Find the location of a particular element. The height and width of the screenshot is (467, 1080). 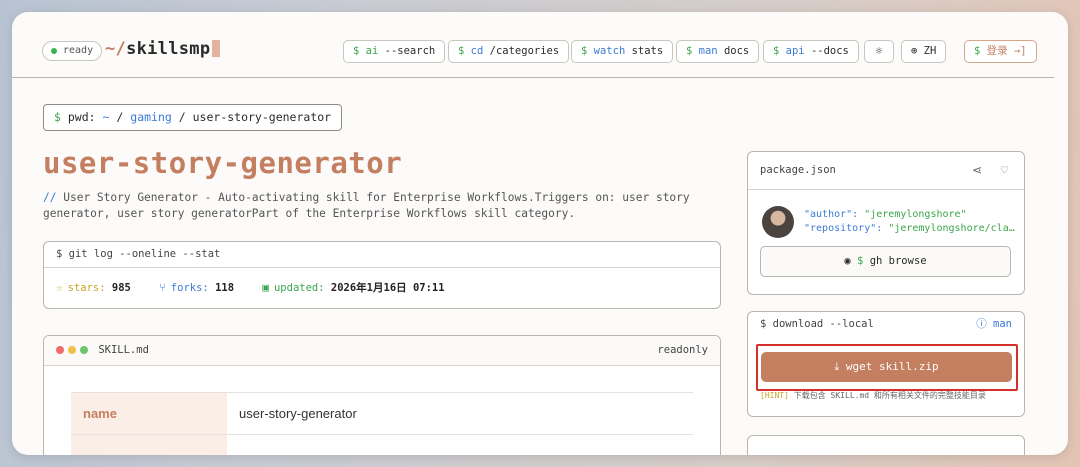

status-dot is located at coordinates (54, 51).